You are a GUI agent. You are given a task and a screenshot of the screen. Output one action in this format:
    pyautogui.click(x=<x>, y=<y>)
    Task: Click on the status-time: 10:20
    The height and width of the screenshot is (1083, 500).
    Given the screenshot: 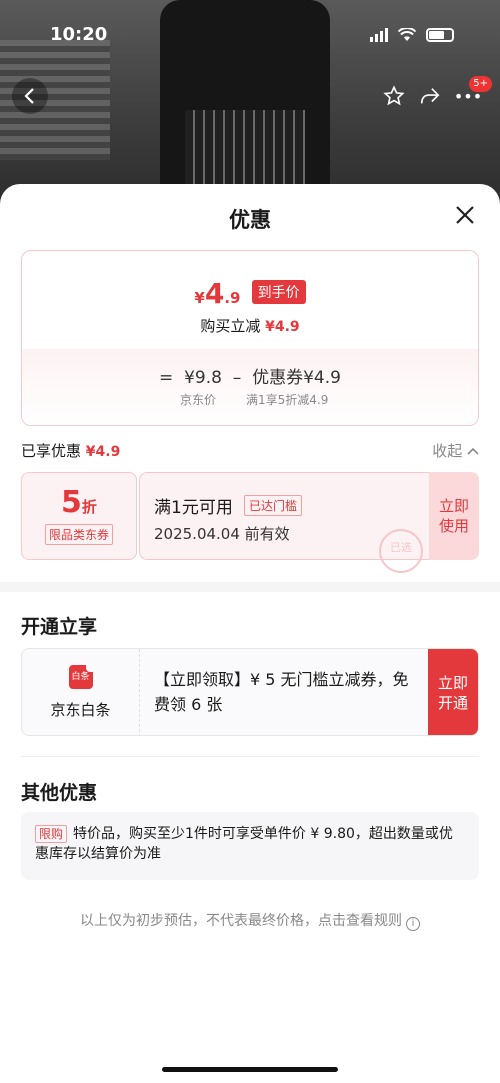 What is the action you would take?
    pyautogui.click(x=79, y=34)
    